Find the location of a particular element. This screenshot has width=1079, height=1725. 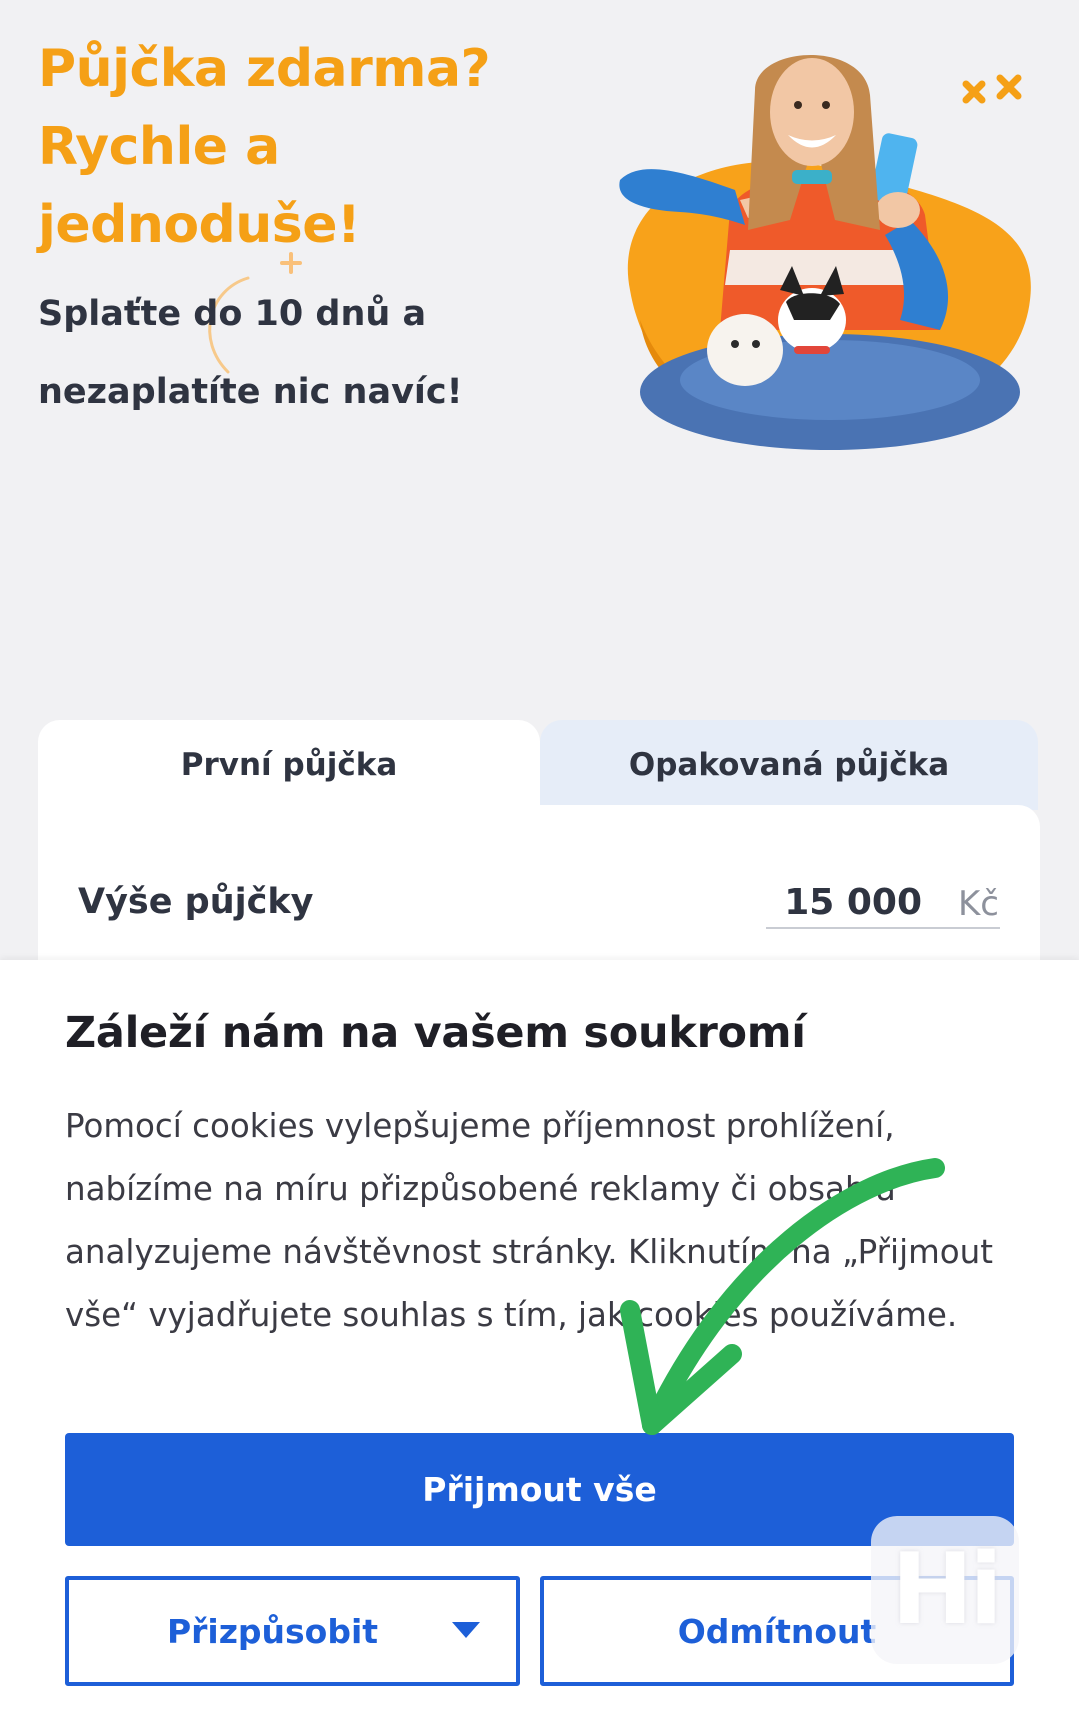

loan-amount-input: 15 000 is located at coordinates (844, 902).